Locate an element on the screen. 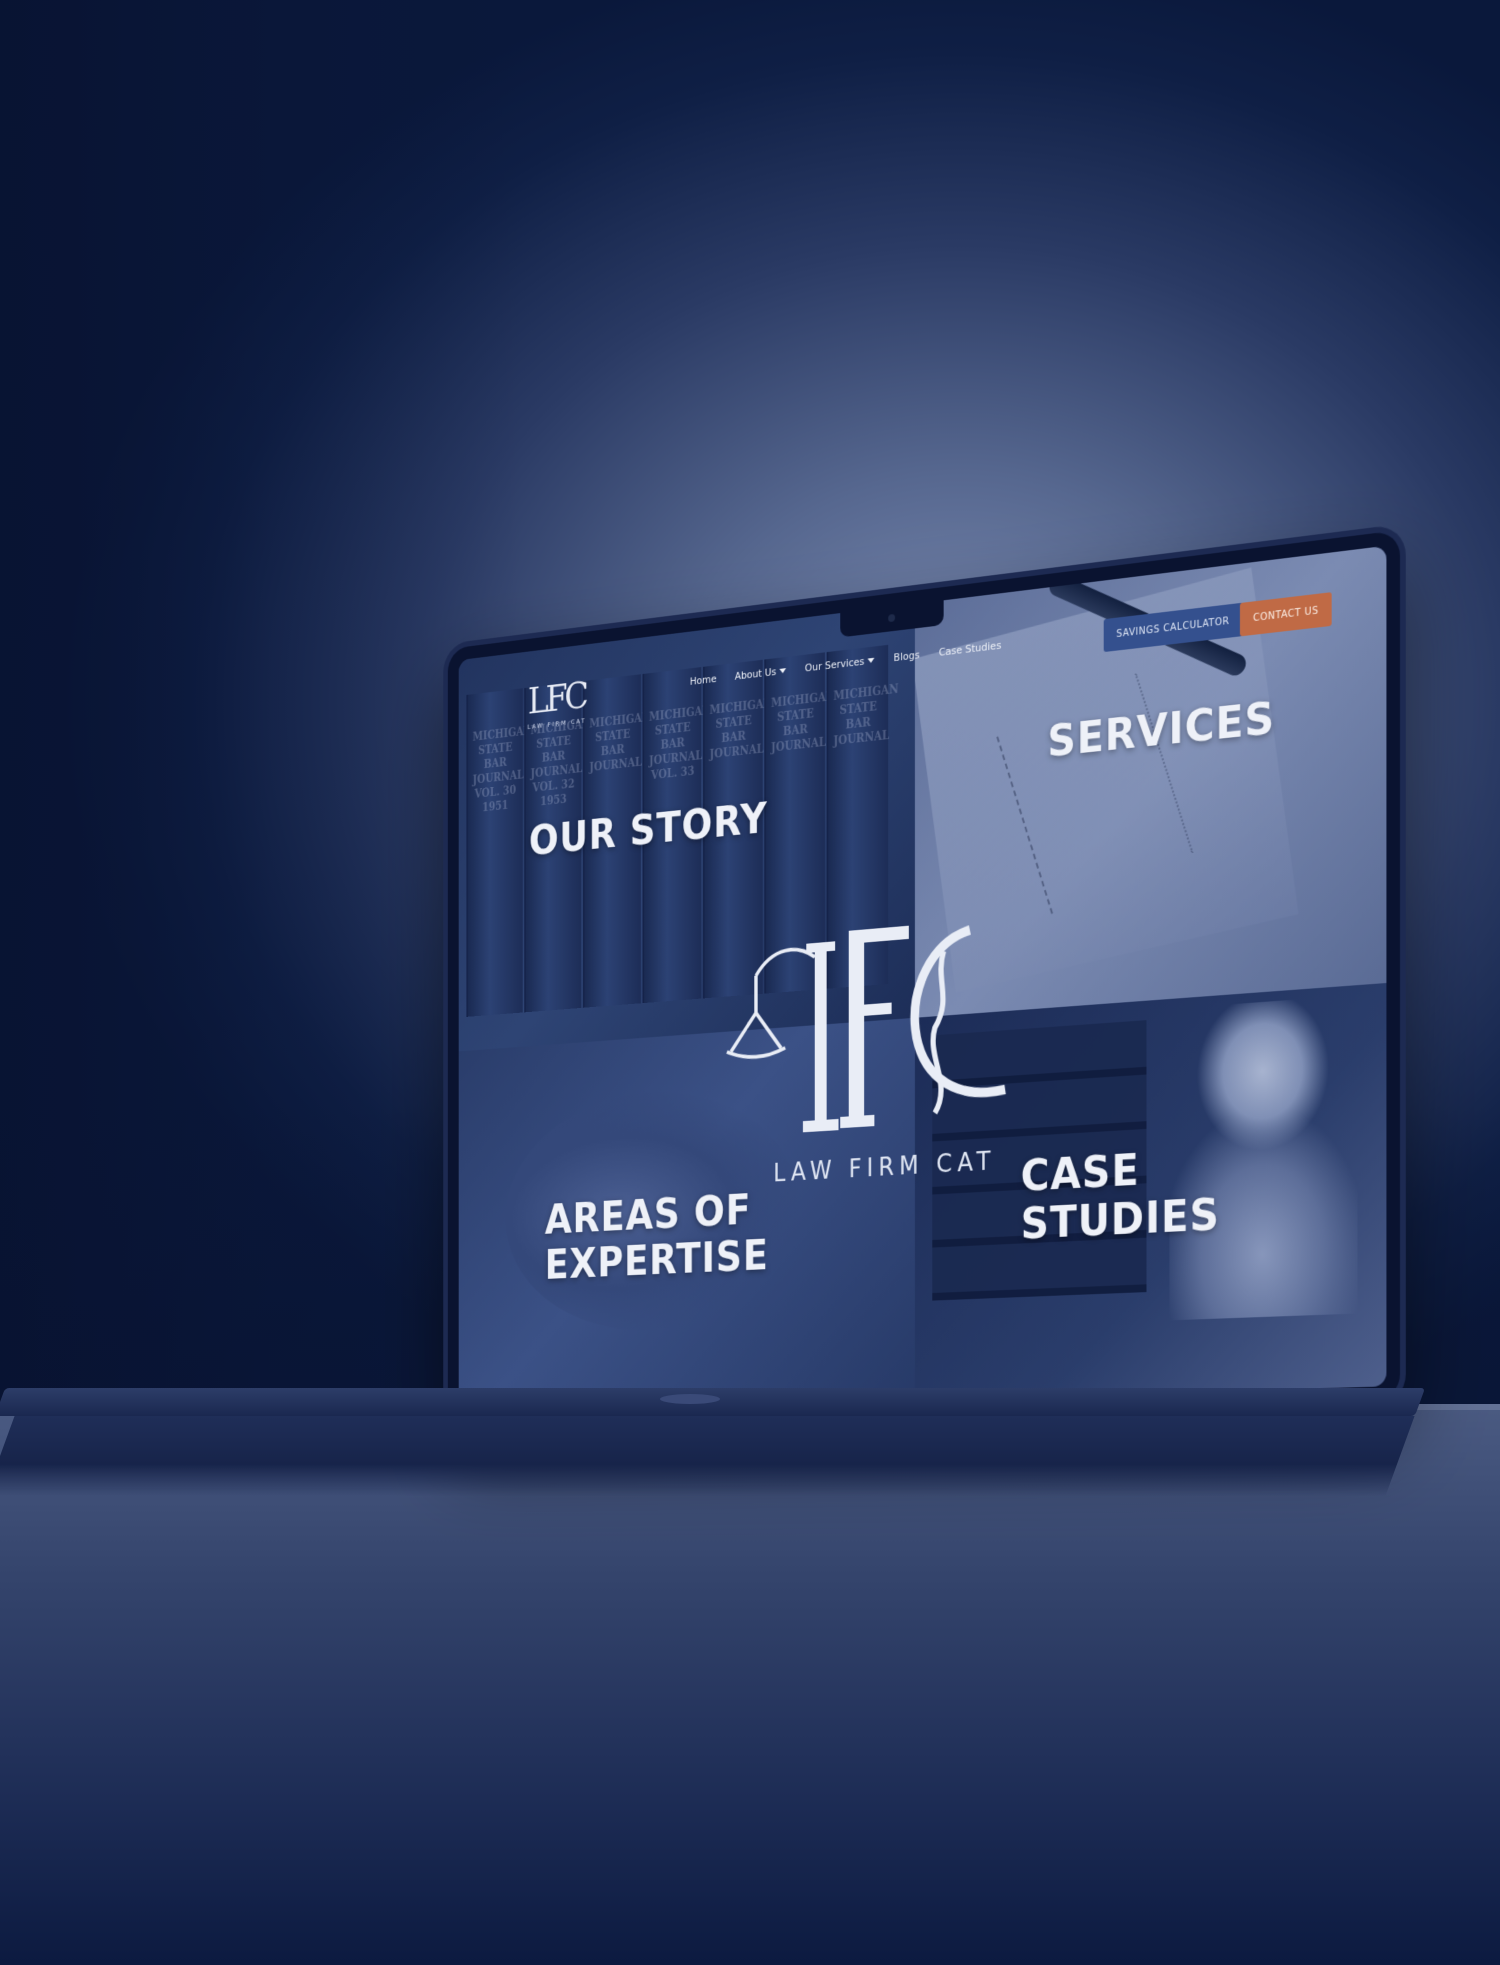 The width and height of the screenshot is (1500, 1965). cases-line-2: STUDIES is located at coordinates (1120, 1220).